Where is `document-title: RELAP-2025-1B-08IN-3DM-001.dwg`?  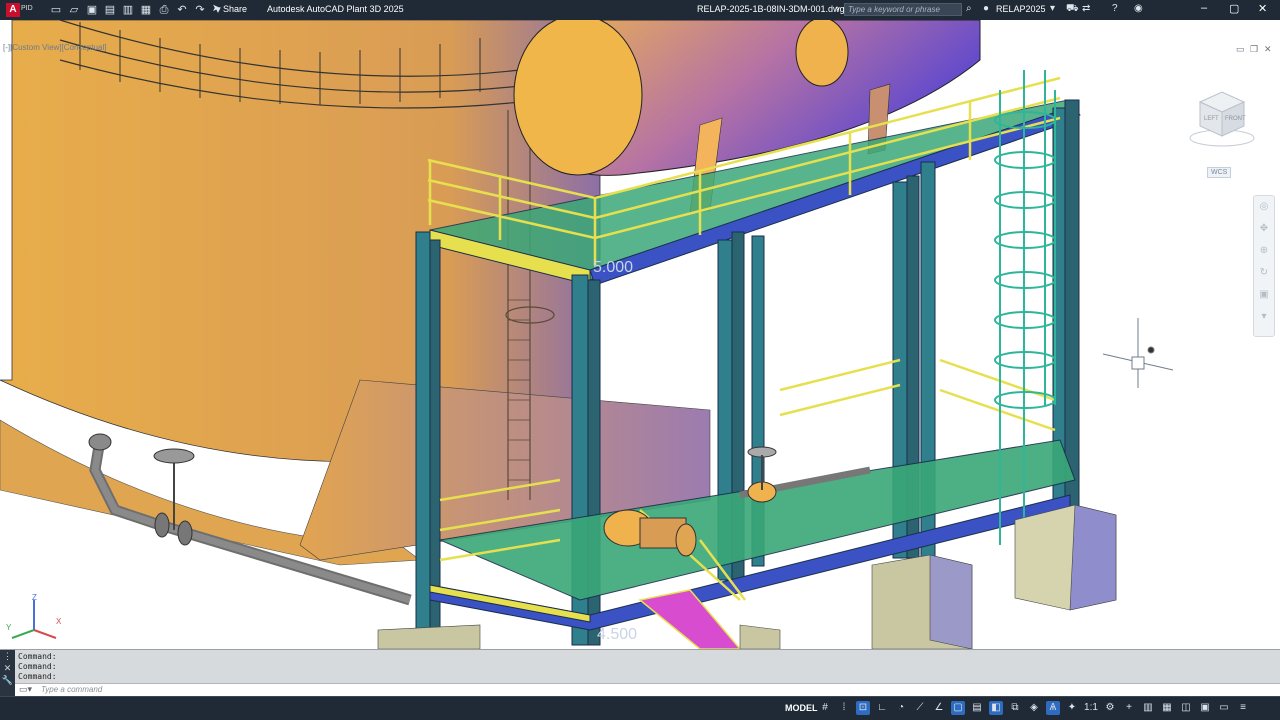 document-title: RELAP-2025-1B-08IN-3DM-001.dwg is located at coordinates (771, 9).